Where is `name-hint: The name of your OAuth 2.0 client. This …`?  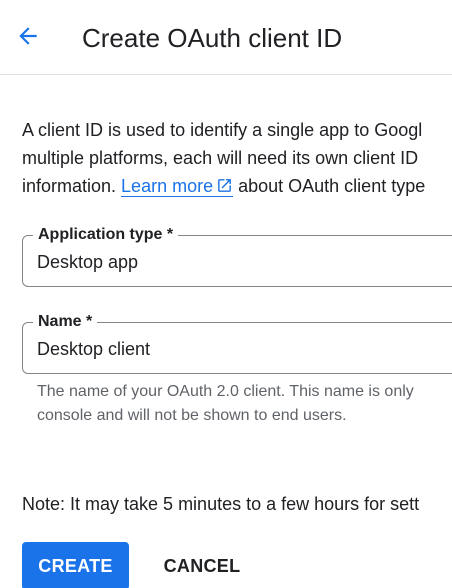
name-hint: The name of your OAuth 2.0 client. This … is located at coordinates (225, 404).